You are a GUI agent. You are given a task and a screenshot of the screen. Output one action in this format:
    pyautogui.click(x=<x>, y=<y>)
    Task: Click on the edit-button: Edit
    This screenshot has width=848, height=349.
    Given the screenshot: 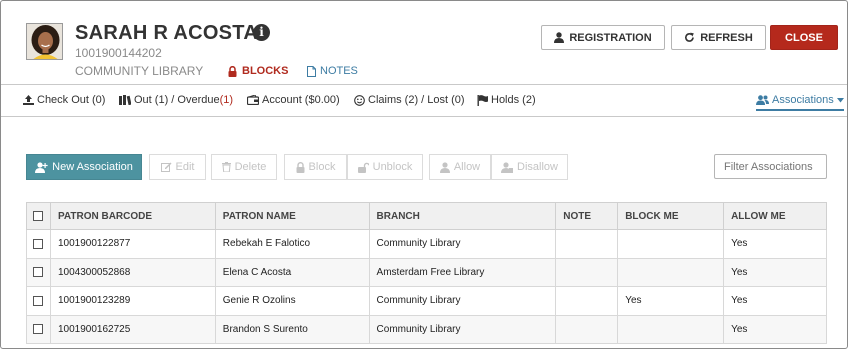 What is the action you would take?
    pyautogui.click(x=177, y=167)
    